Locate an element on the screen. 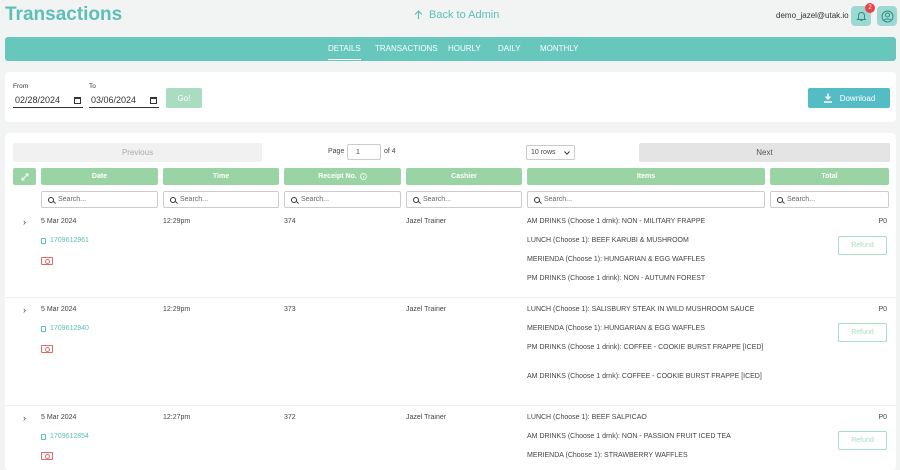  page-total: of 4 is located at coordinates (390, 151).